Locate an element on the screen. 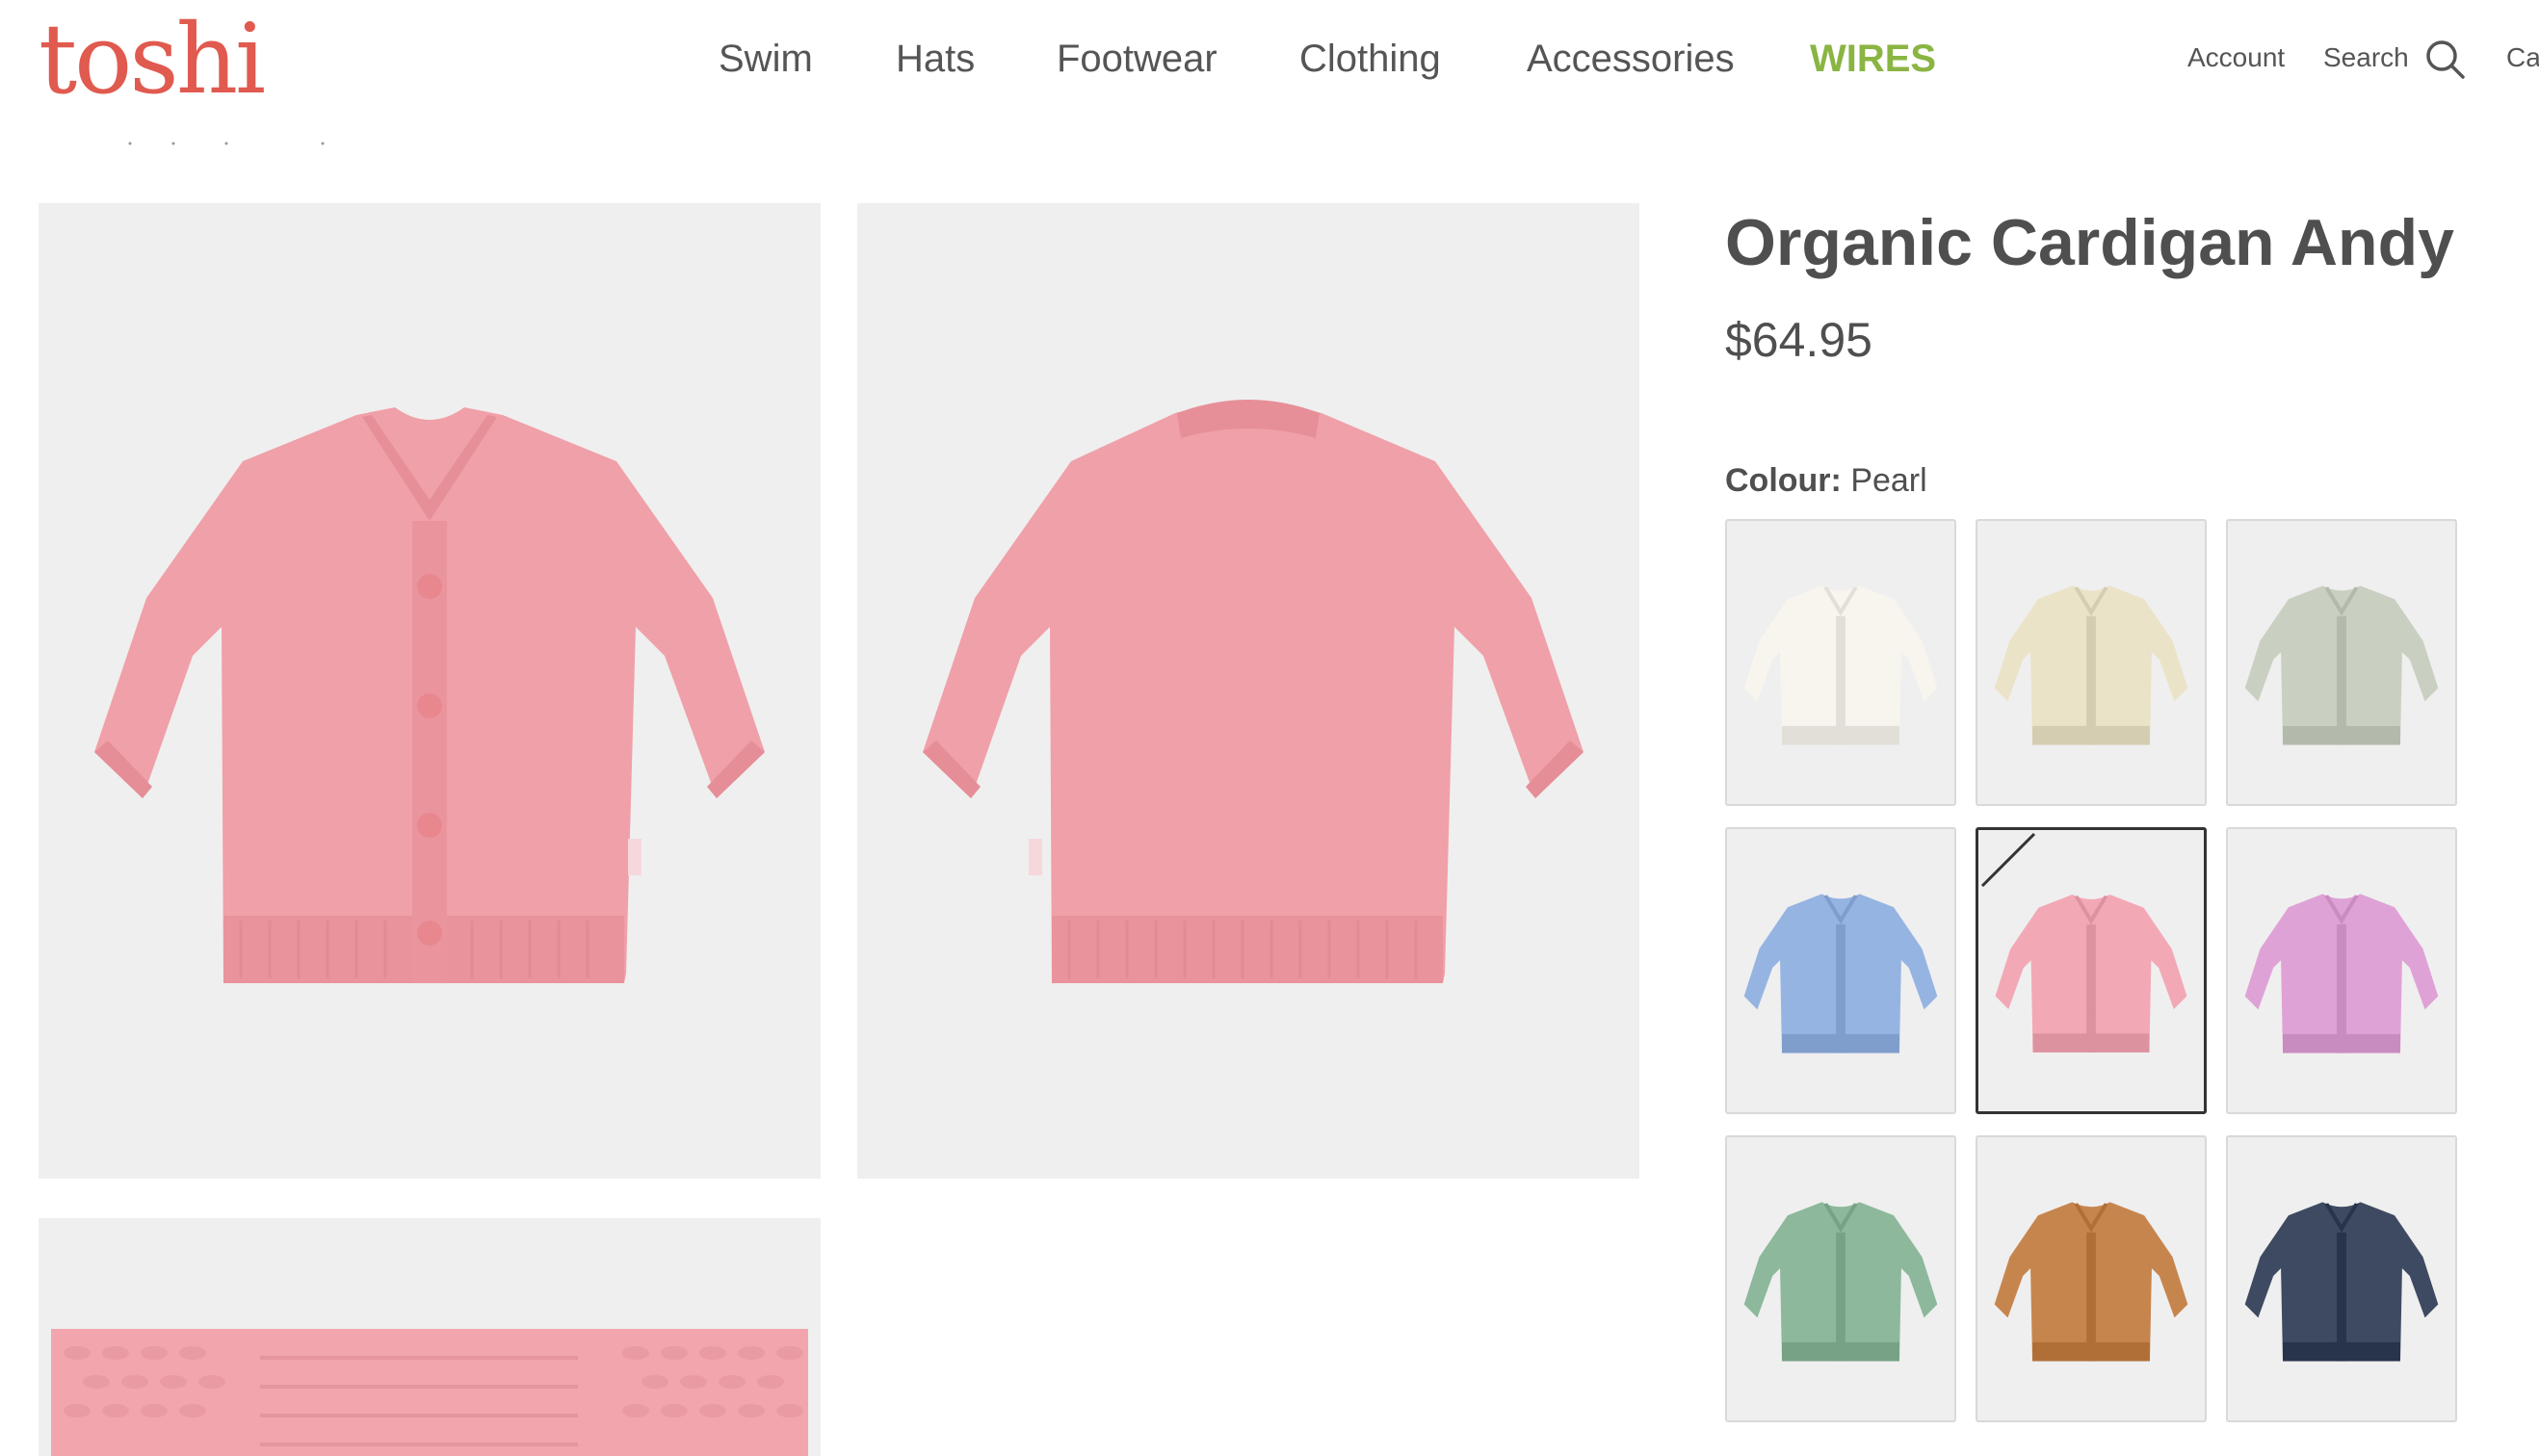 The width and height of the screenshot is (2539, 1456). nav-item-hats: Hats is located at coordinates (935, 59).